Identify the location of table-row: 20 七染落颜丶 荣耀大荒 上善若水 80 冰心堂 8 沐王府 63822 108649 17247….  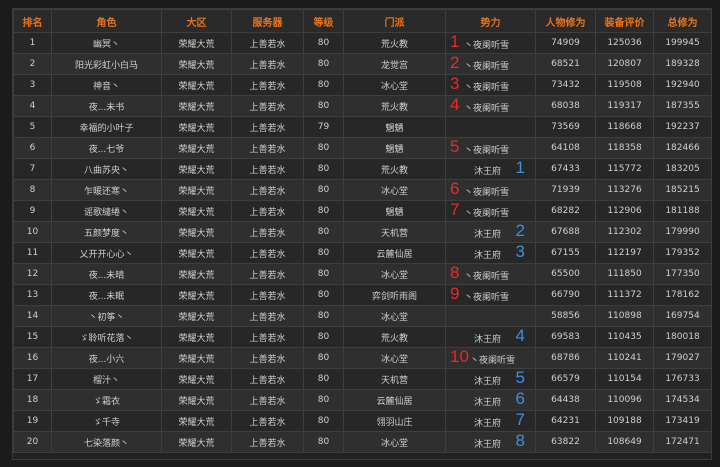
(362, 442).